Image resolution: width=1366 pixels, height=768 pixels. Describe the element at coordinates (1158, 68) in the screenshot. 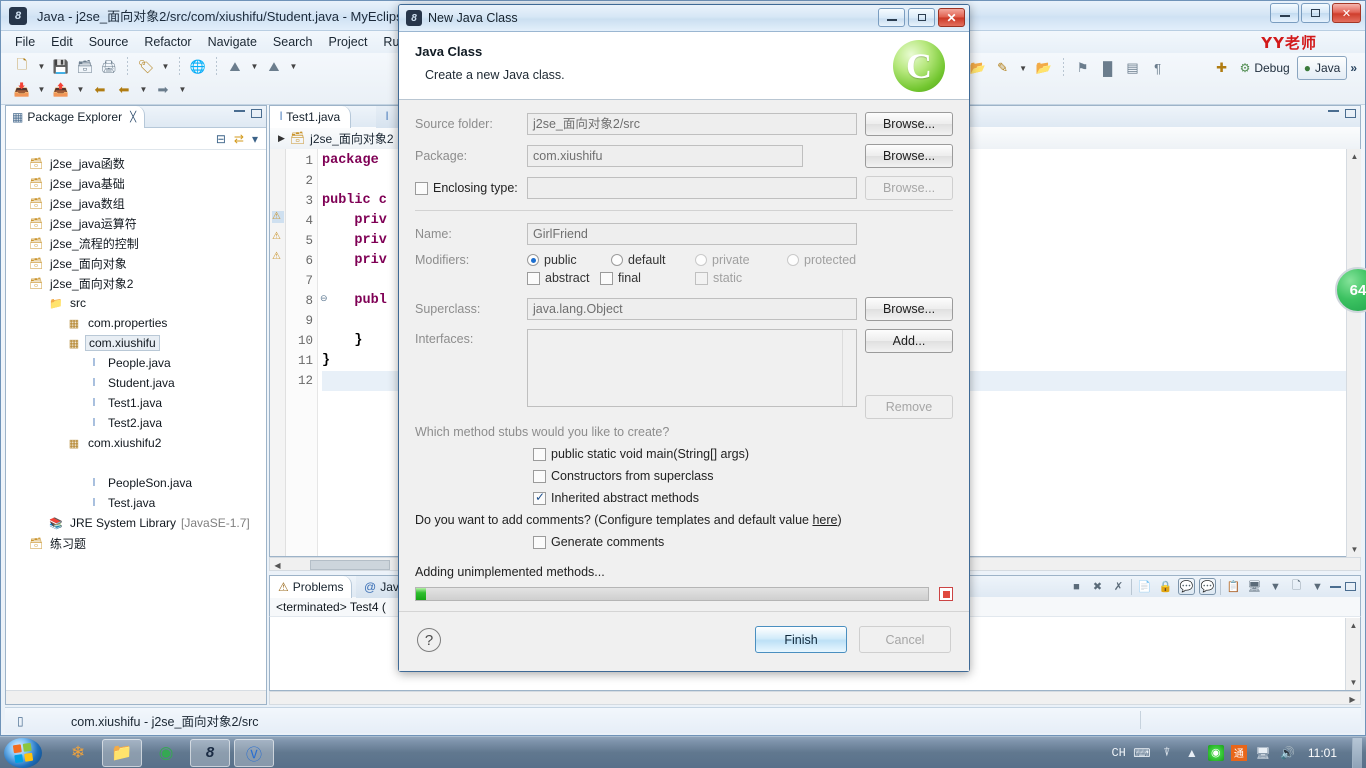

I see `format-icon: ¶` at that location.